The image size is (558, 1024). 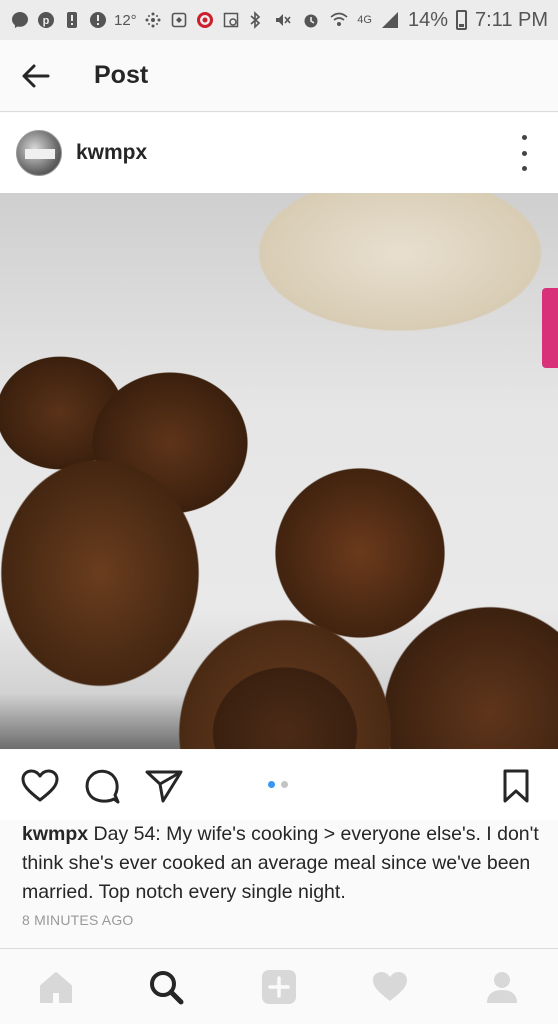 I want to click on back-button, so click(x=36, y=76).